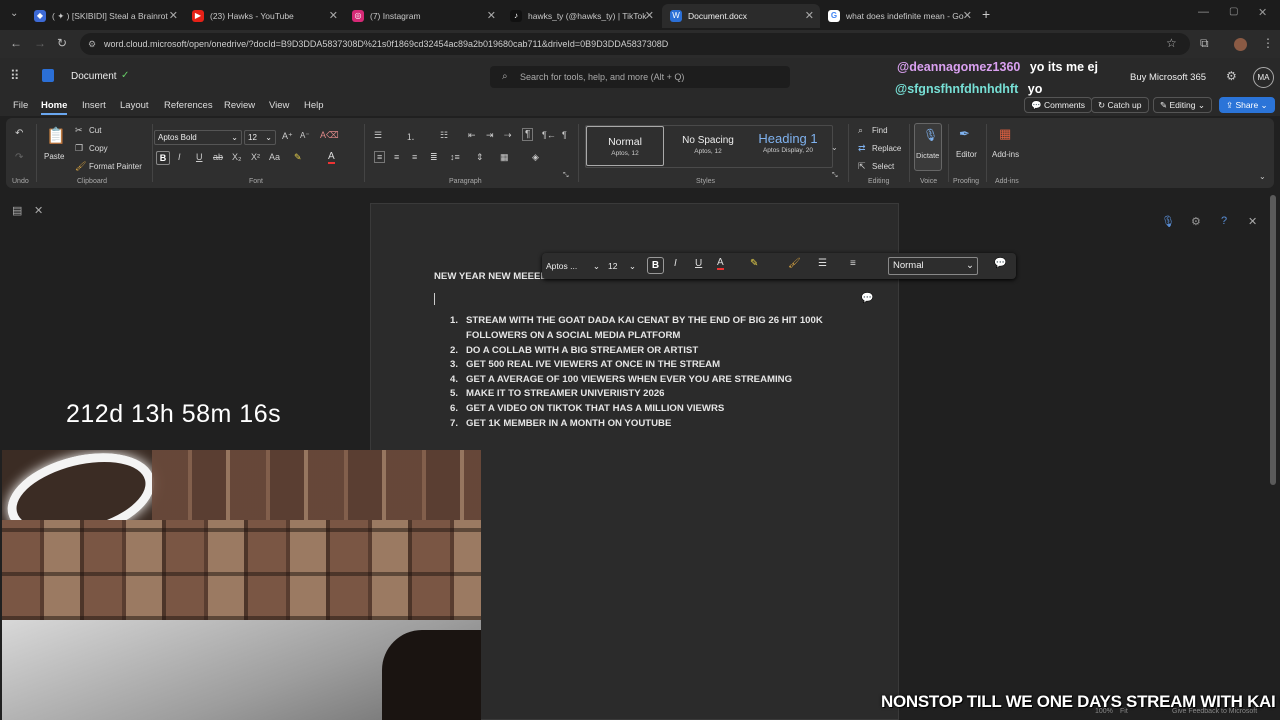  Describe the element at coordinates (1182, 105) in the screenshot. I see `editing-mode-button: ✎ Editing ⌄` at that location.